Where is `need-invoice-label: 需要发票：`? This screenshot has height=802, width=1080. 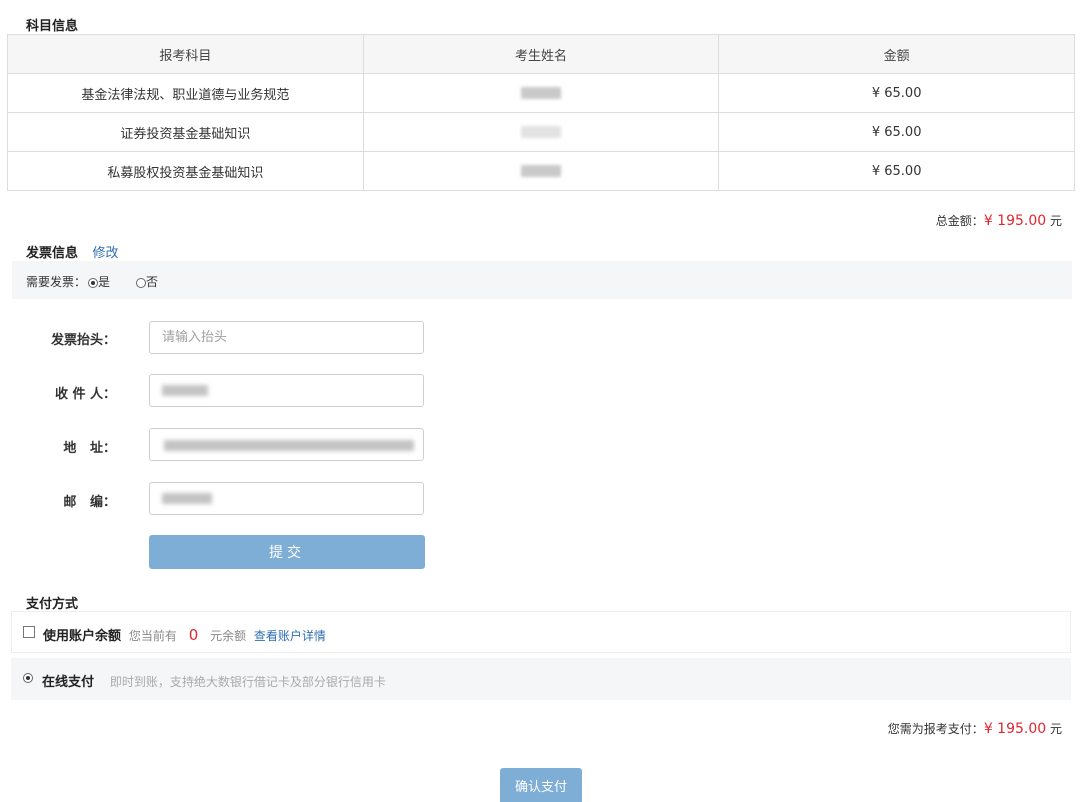 need-invoice-label: 需要发票： is located at coordinates (56, 282).